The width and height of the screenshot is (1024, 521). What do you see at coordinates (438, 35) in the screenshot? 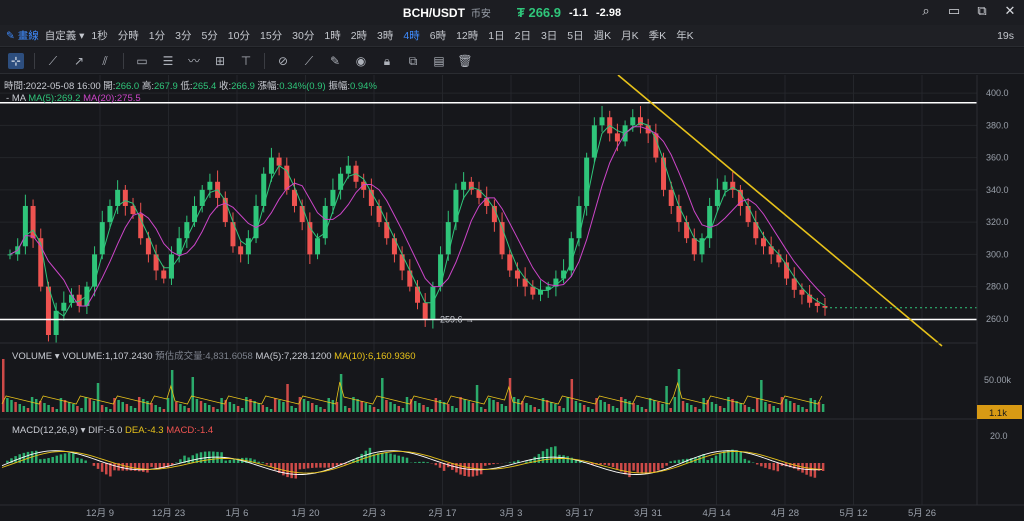
I see `timeframe-12: 6時` at bounding box center [438, 35].